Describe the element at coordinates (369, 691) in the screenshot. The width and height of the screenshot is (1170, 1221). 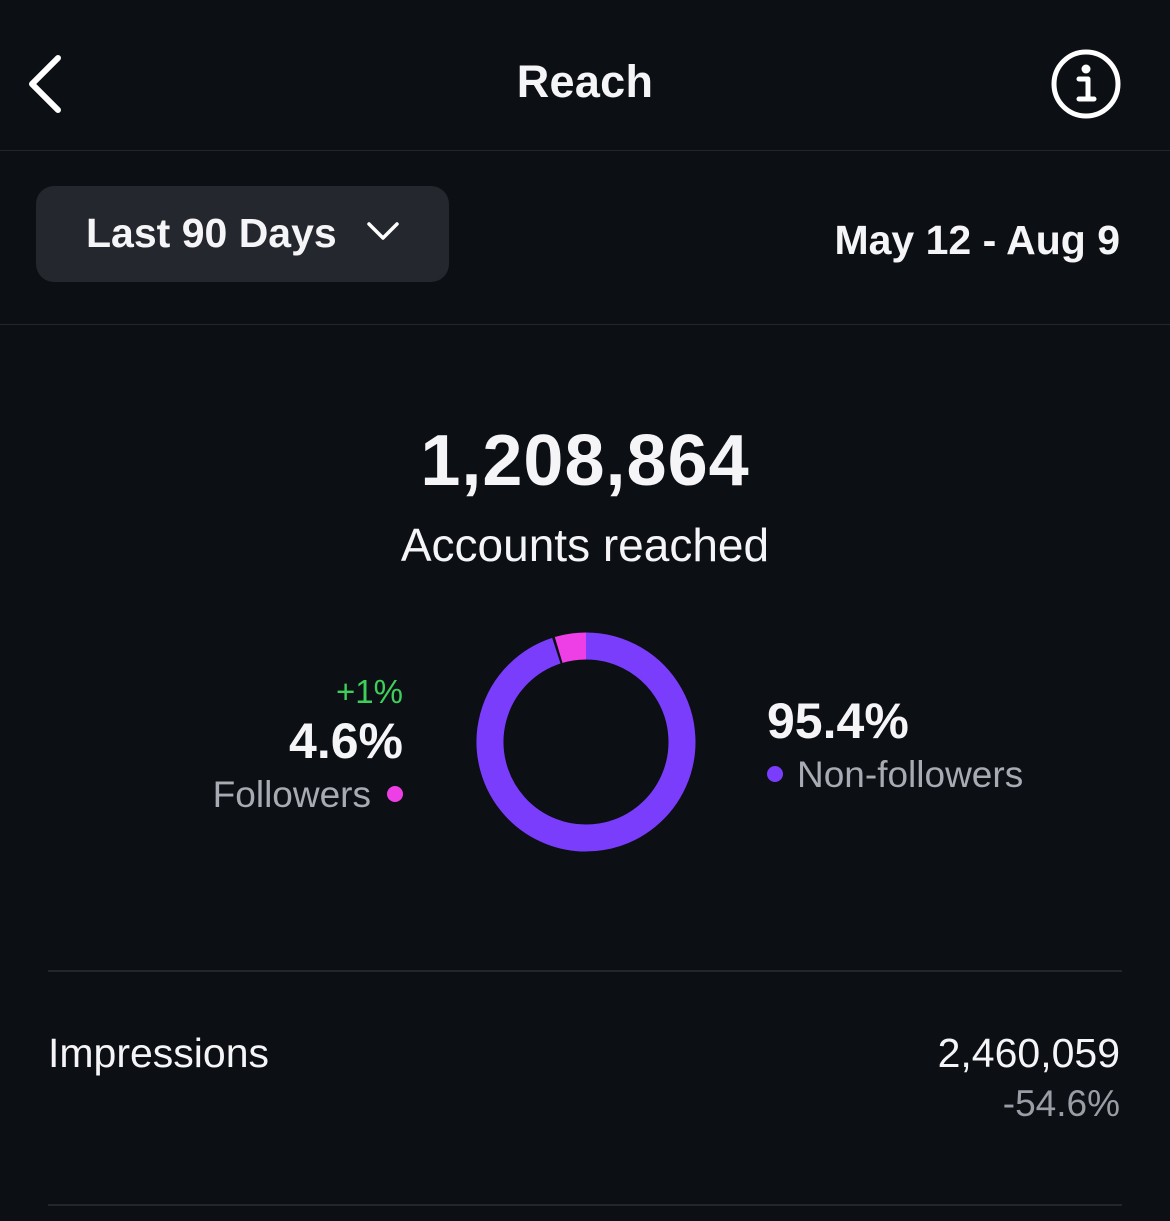
I see `followers-change: +1%` at that location.